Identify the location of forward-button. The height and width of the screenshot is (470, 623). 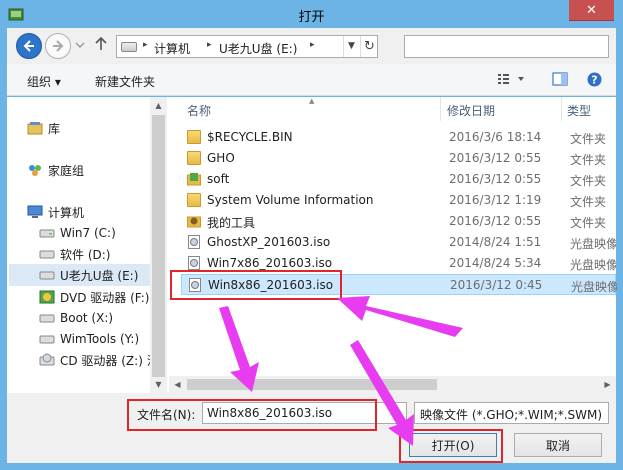
(58, 46).